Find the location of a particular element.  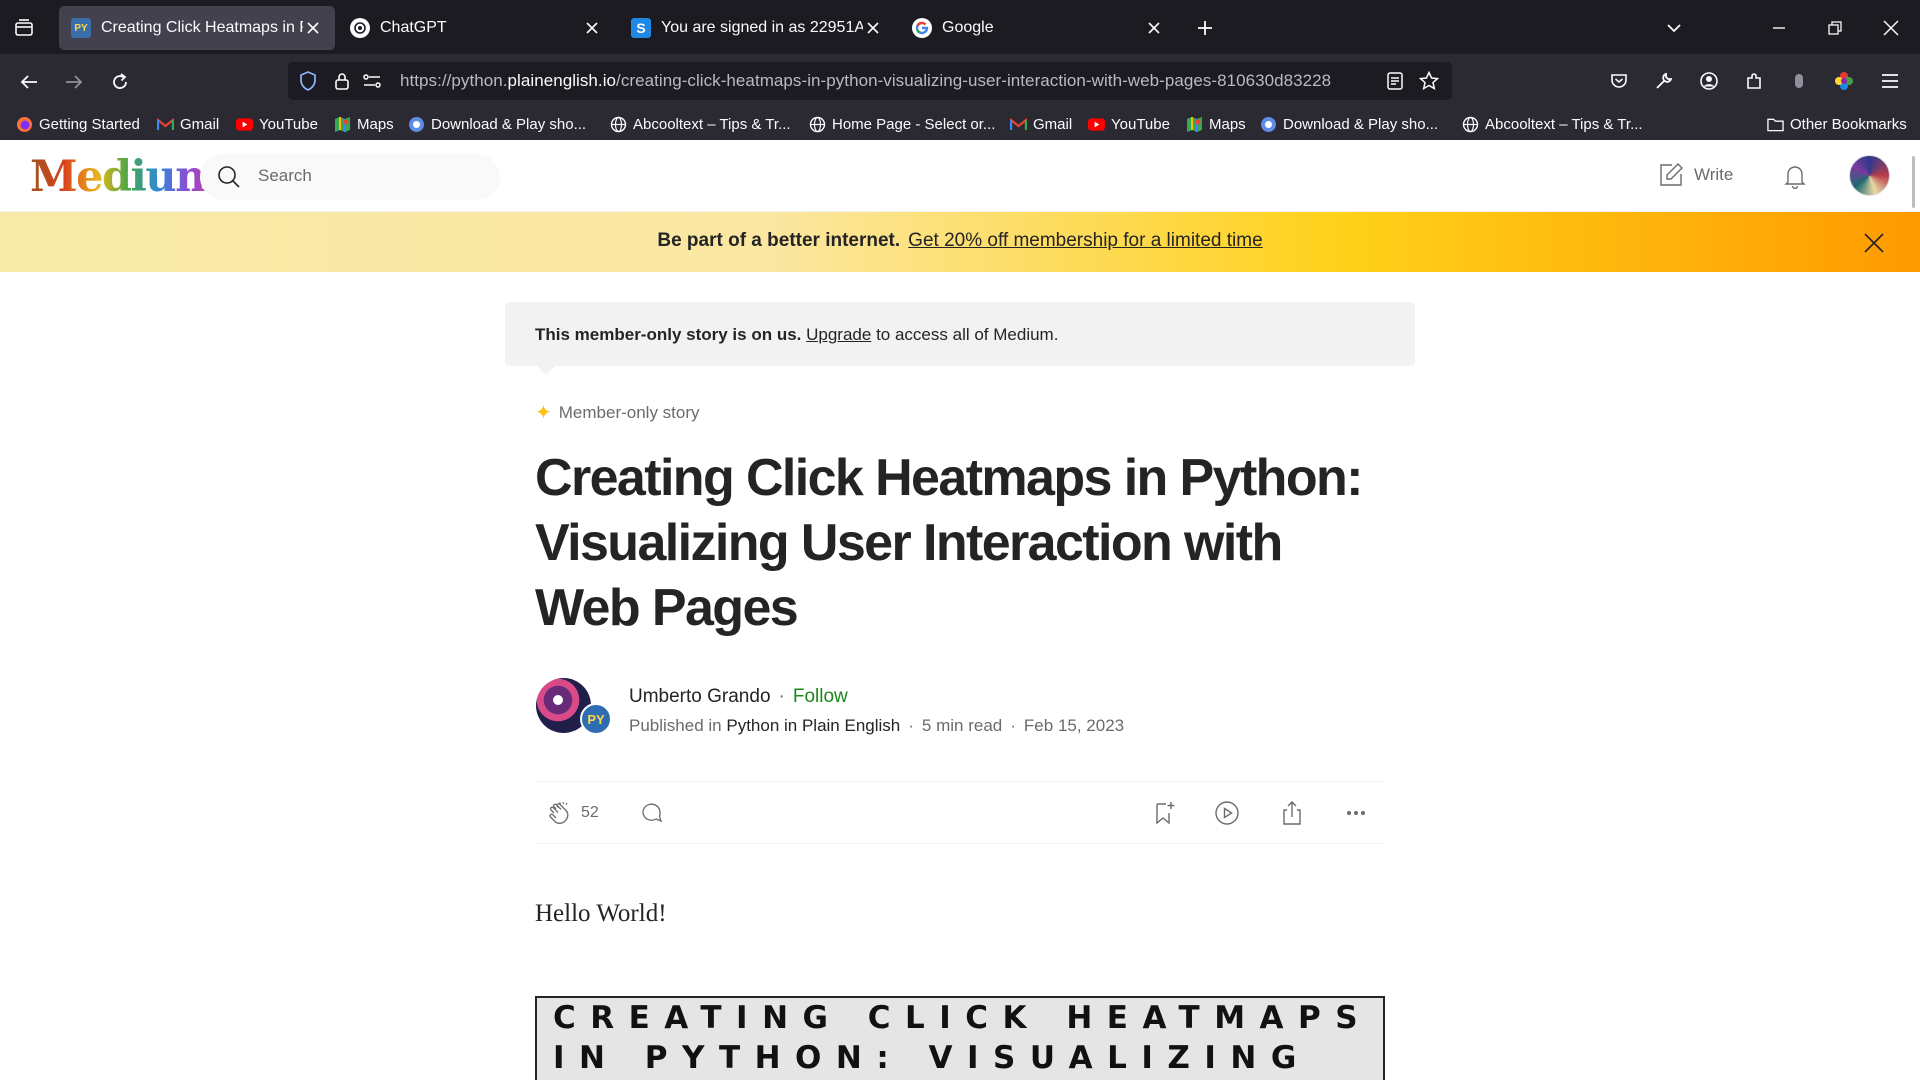

publication-badge: PY is located at coordinates (596, 719).